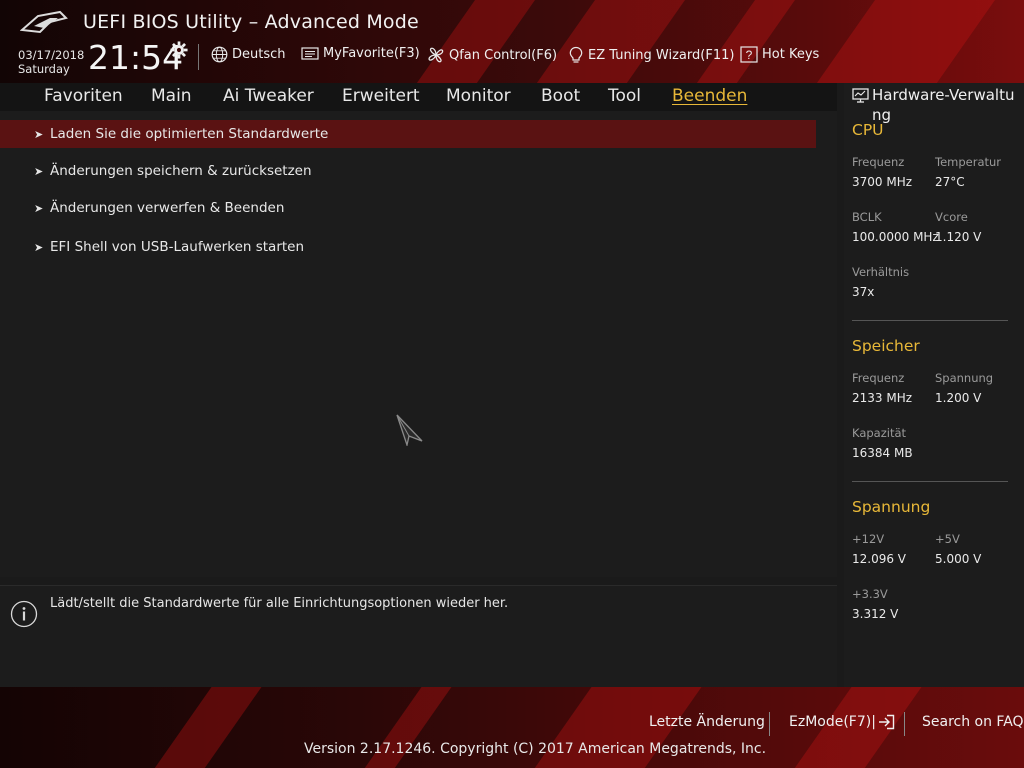 The width and height of the screenshot is (1024, 768). I want to click on qfan-control-button: Qfan Control(F6), so click(492, 55).